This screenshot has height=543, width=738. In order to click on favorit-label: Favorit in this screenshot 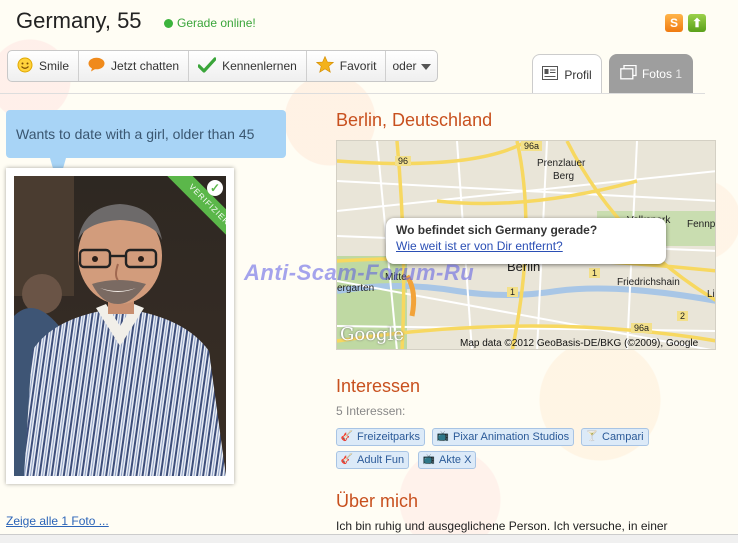, I will do `click(358, 66)`.